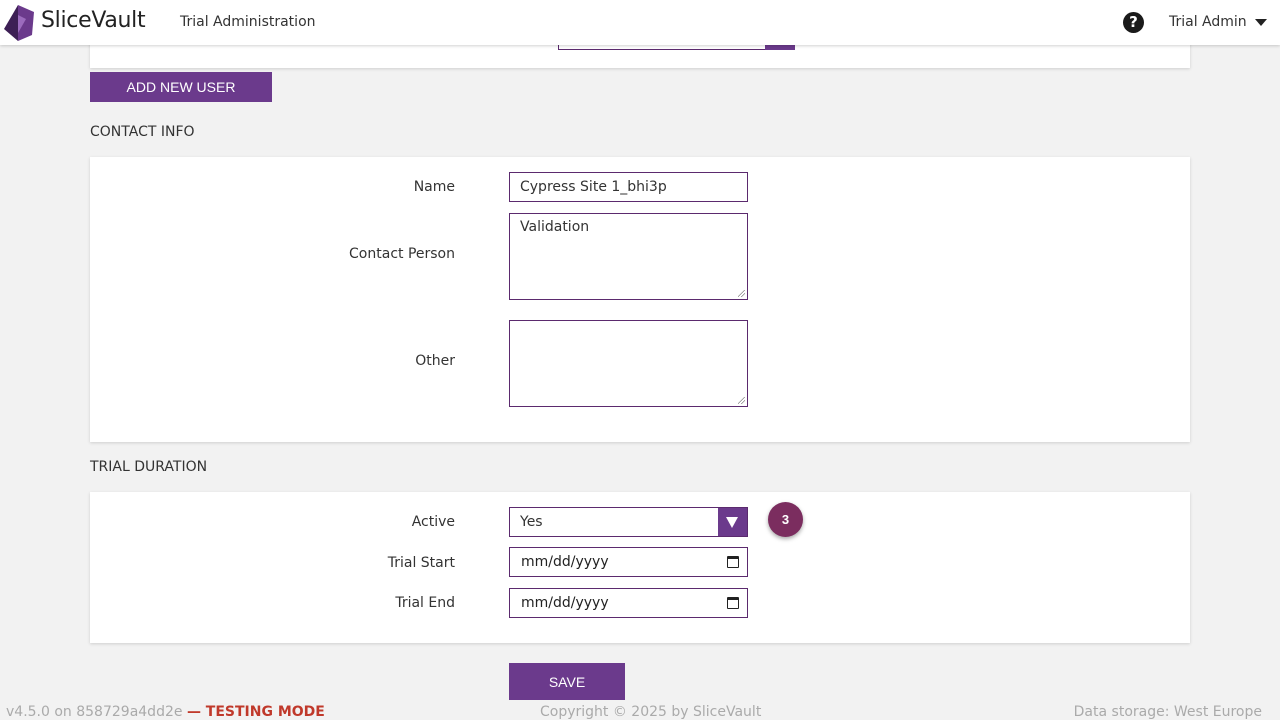  I want to click on active-label: Active, so click(433, 522).